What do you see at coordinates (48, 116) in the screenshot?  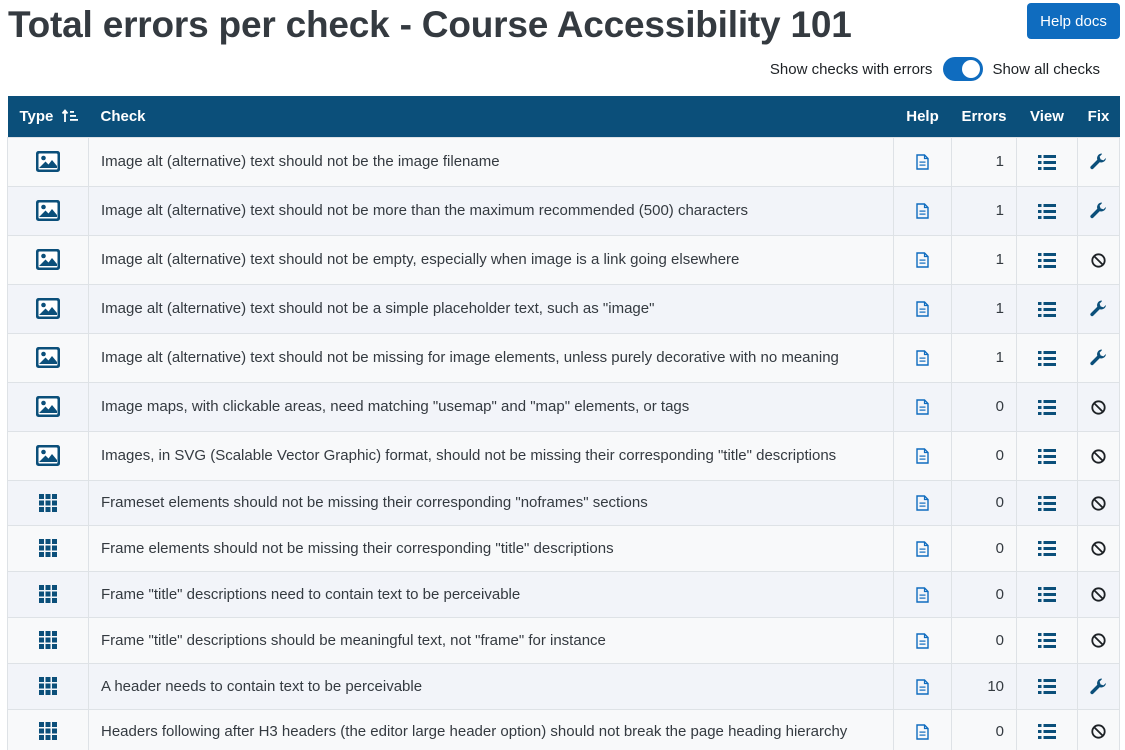 I see `column-header-type: Type` at bounding box center [48, 116].